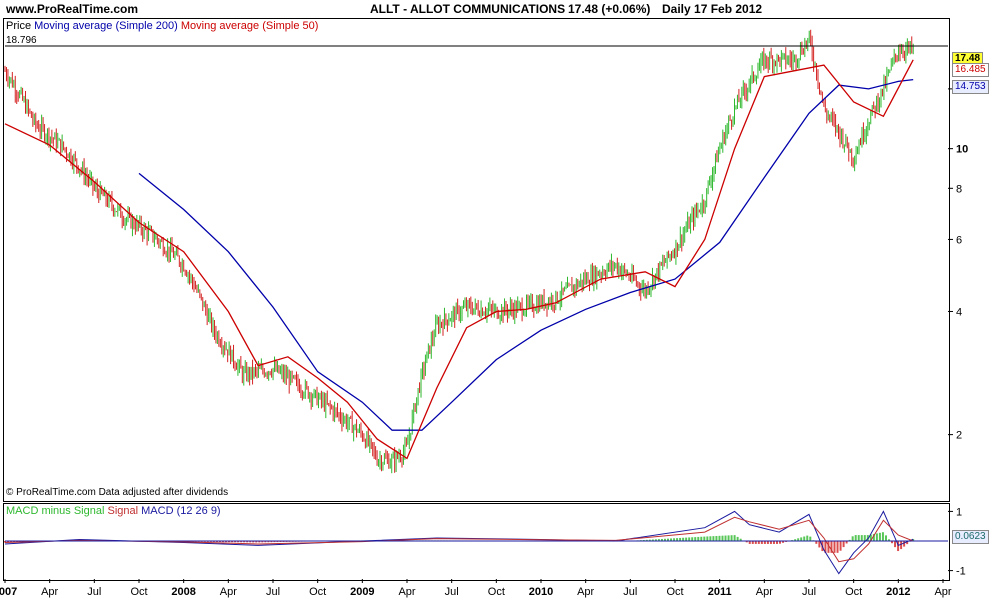 This screenshot has height=600, width=1000. Describe the element at coordinates (961, 572) in the screenshot. I see `macd-tick-label: -1` at that location.